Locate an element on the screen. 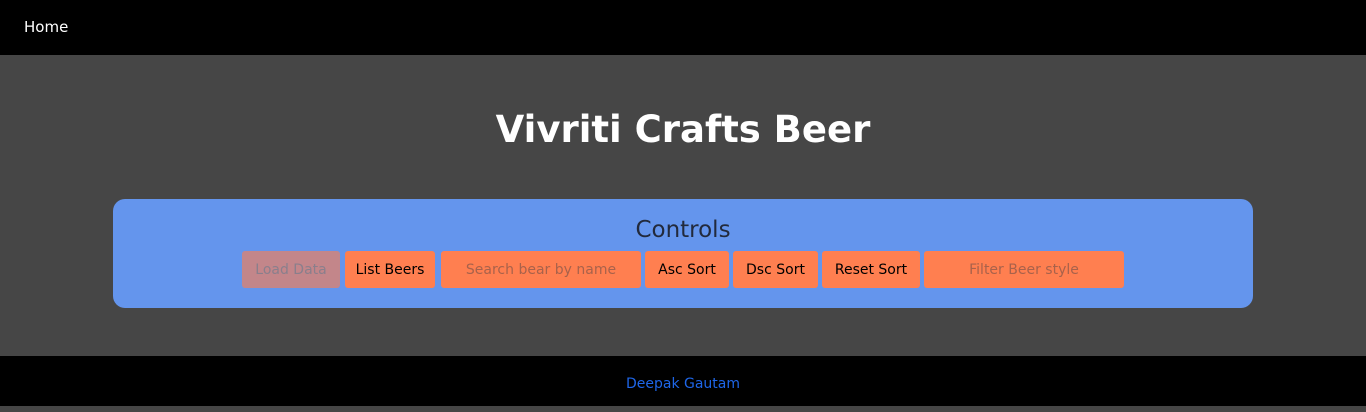 This screenshot has height=412, width=1366. top-navbar: Home is located at coordinates (683, 27).